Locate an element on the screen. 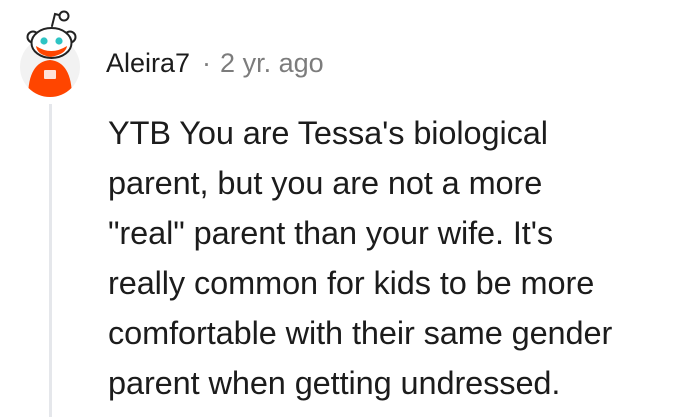  snoo-avatar-icon is located at coordinates (50, 53).